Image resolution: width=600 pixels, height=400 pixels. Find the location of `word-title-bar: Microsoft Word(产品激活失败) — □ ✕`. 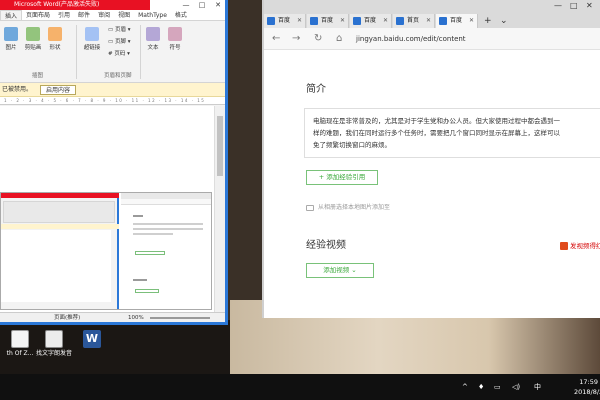

word-title-bar: Microsoft Word(产品激活失败) — □ ✕ is located at coordinates (112, 5).